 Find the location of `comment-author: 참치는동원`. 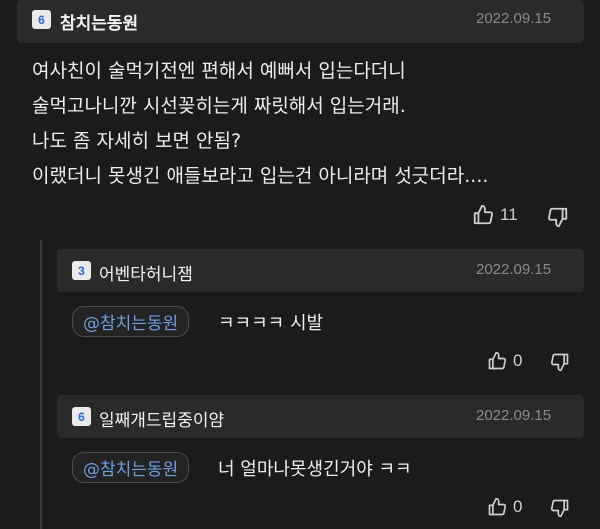

comment-author: 참치는동원 is located at coordinates (99, 21).